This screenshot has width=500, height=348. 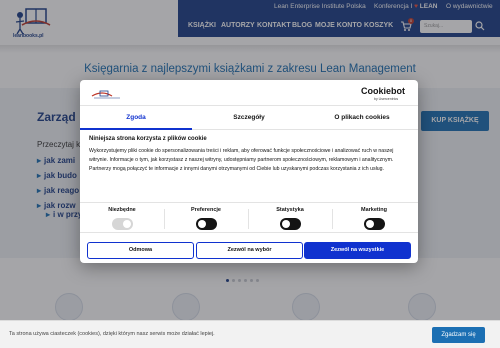 What do you see at coordinates (374, 224) in the screenshot?
I see `marketing-switch` at bounding box center [374, 224].